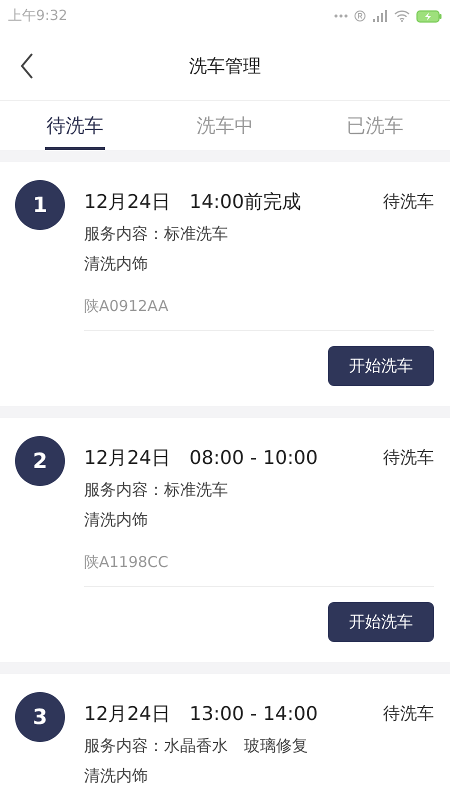  Describe the element at coordinates (27, 66) in the screenshot. I see `back-icon` at that location.